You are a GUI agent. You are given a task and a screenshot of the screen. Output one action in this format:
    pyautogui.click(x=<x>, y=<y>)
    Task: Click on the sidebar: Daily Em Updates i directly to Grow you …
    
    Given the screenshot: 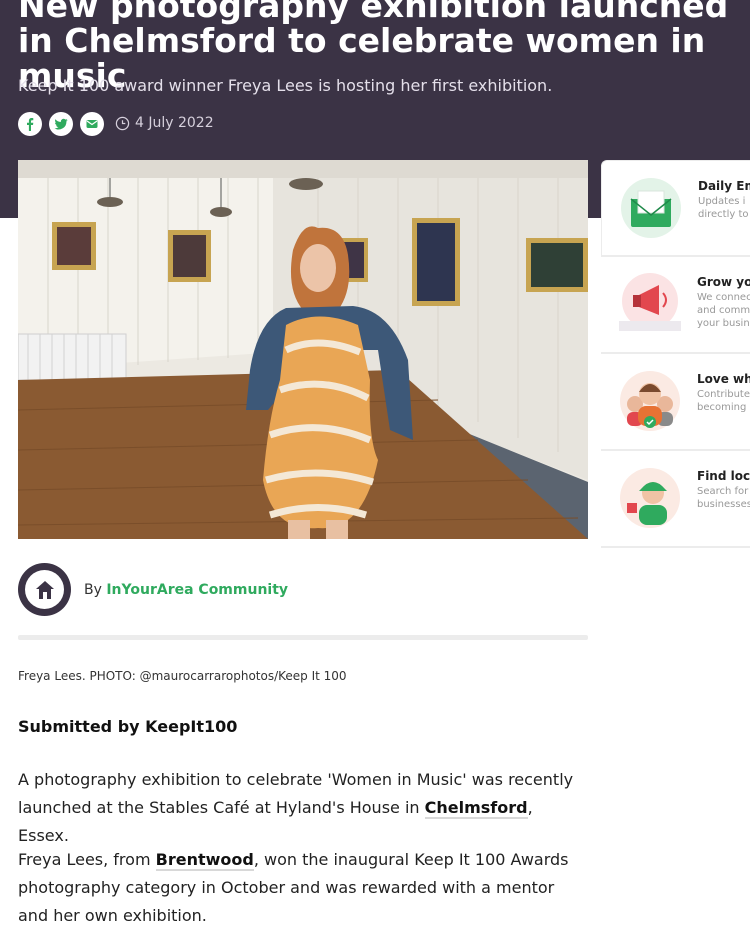 What is the action you would take?
    pyautogui.click(x=675, y=354)
    